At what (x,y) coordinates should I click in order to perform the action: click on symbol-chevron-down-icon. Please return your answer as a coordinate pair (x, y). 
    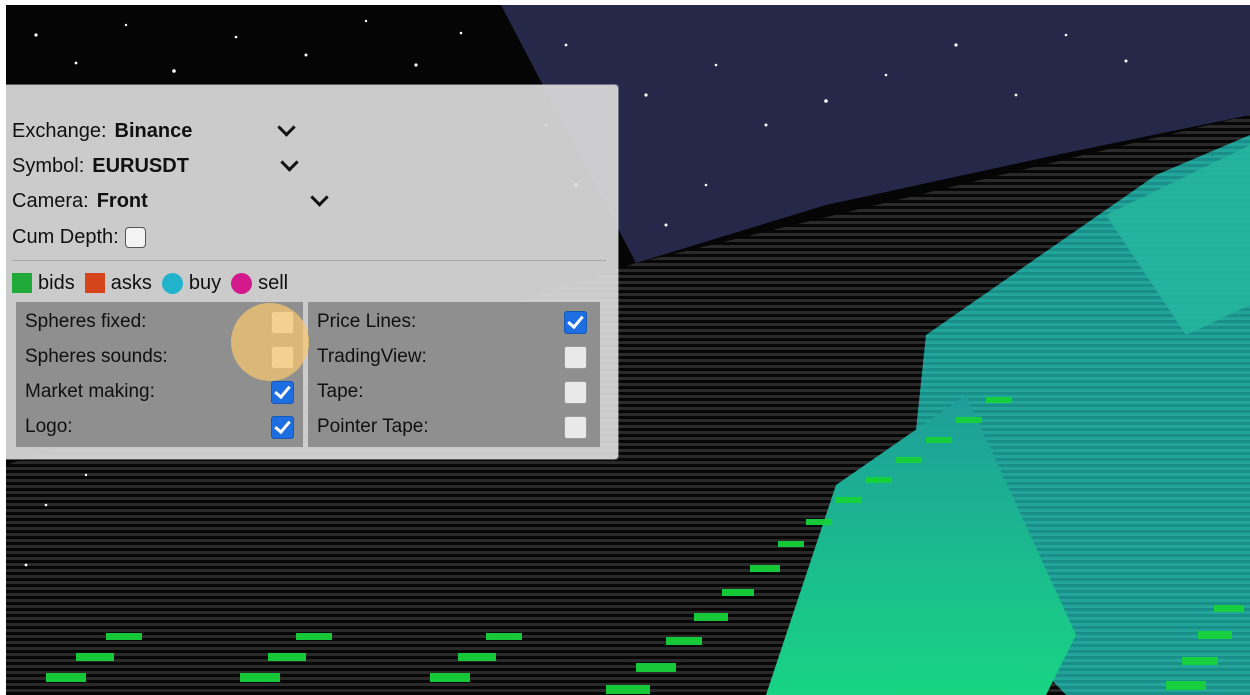
    Looking at the image, I should click on (289, 162).